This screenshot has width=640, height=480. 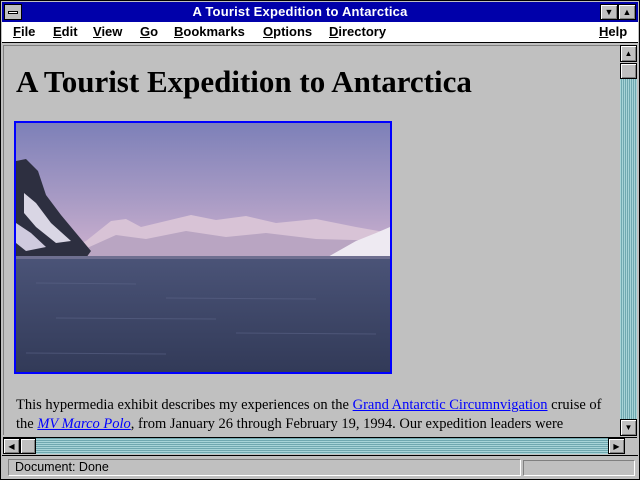 What do you see at coordinates (627, 12) in the screenshot?
I see `maximize-icon: ▲` at bounding box center [627, 12].